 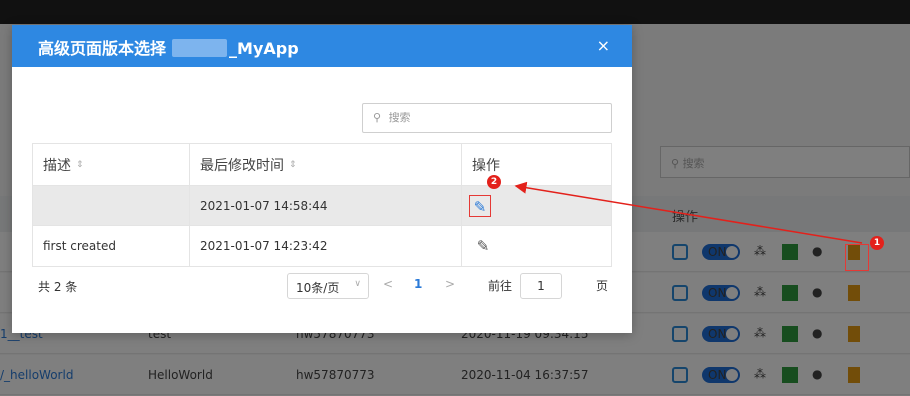 What do you see at coordinates (357, 284) in the screenshot?
I see `chevron-down-icon: ∨` at bounding box center [357, 284].